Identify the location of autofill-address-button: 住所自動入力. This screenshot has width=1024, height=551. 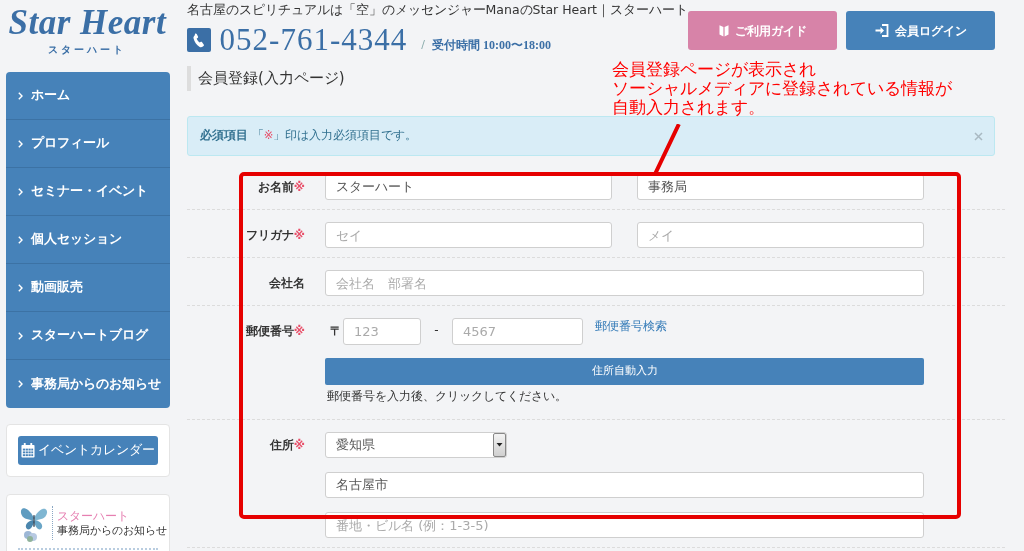
(624, 371).